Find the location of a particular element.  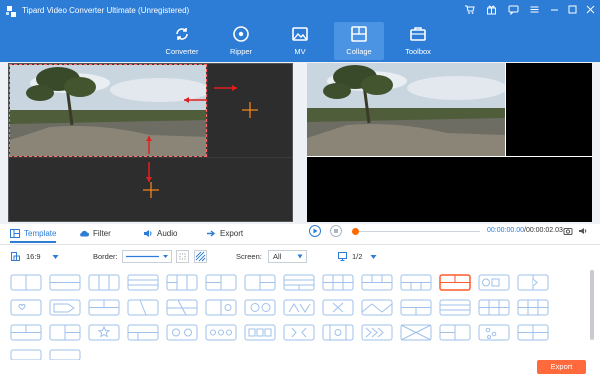

tab-mv: MV is located at coordinates (300, 41).